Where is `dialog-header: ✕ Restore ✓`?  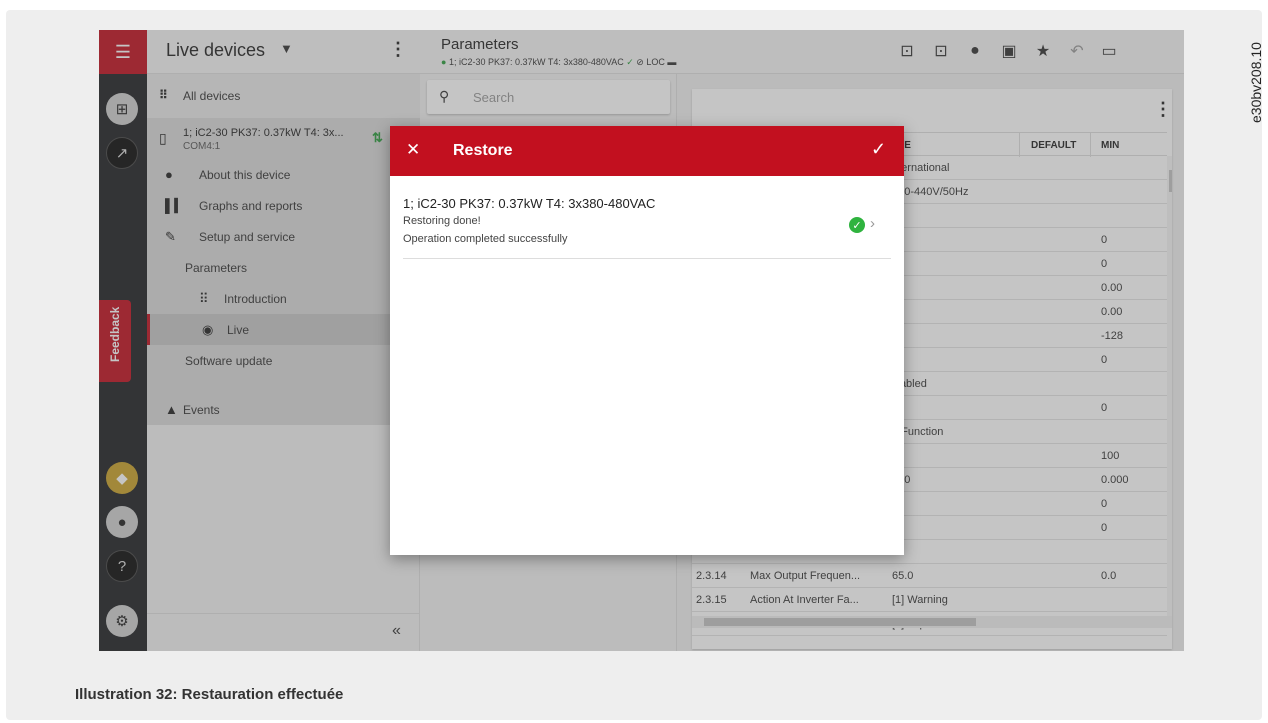
dialog-header: ✕ Restore ✓ is located at coordinates (647, 151).